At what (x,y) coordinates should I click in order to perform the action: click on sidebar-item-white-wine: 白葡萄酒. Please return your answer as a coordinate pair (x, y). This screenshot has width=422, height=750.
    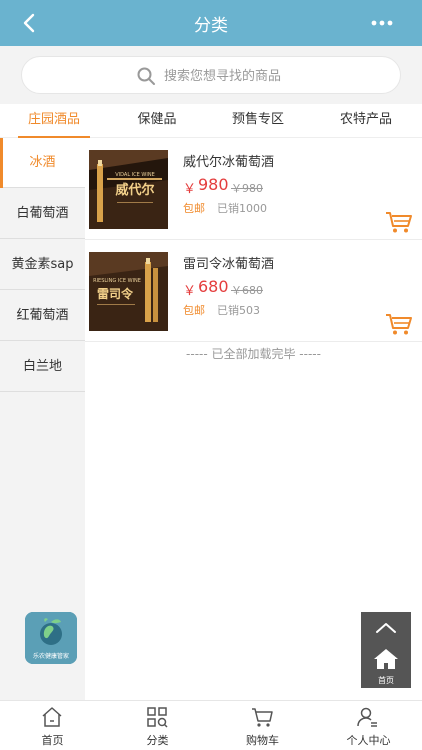
    Looking at the image, I should click on (42, 214).